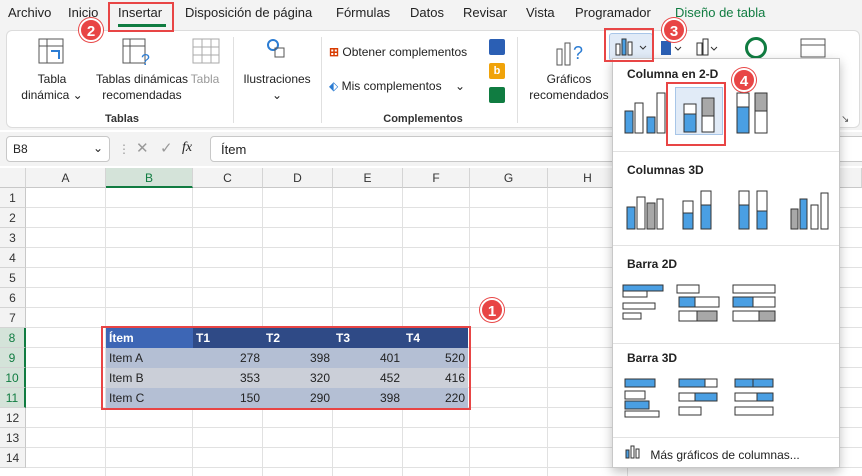 The width and height of the screenshot is (862, 476). What do you see at coordinates (13, 458) in the screenshot?
I see `row-header-14: 14` at bounding box center [13, 458].